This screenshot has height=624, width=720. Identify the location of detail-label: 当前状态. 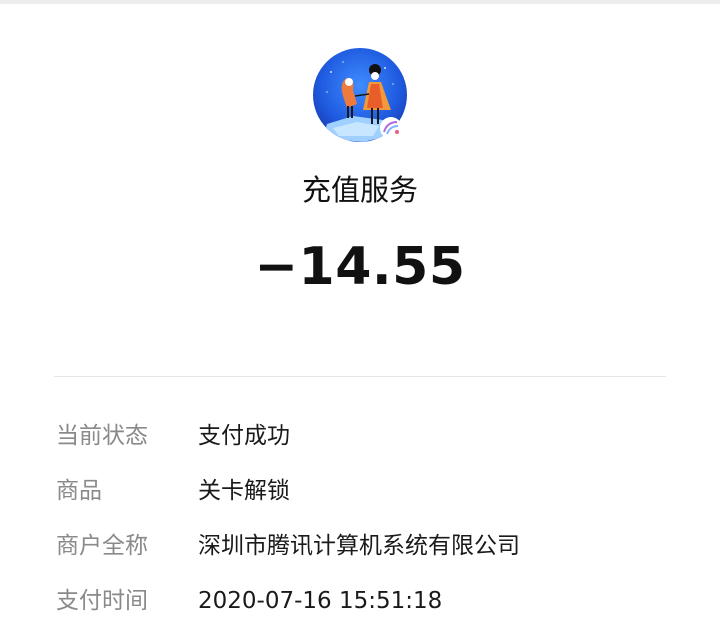
(102, 436).